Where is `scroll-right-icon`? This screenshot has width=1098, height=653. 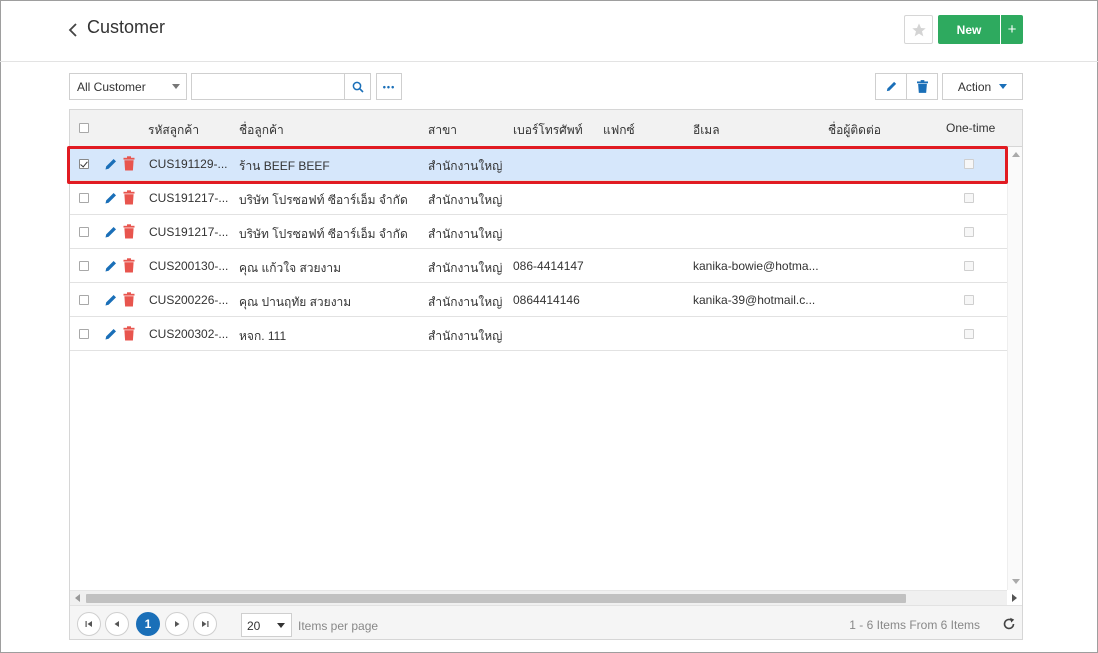 scroll-right-icon is located at coordinates (1014, 598).